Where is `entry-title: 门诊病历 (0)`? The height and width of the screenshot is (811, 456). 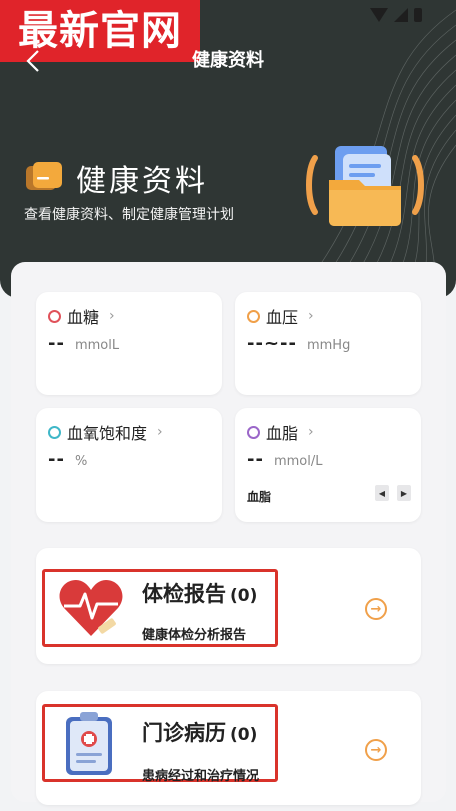 entry-title: 门诊病历 (0) is located at coordinates (199, 732).